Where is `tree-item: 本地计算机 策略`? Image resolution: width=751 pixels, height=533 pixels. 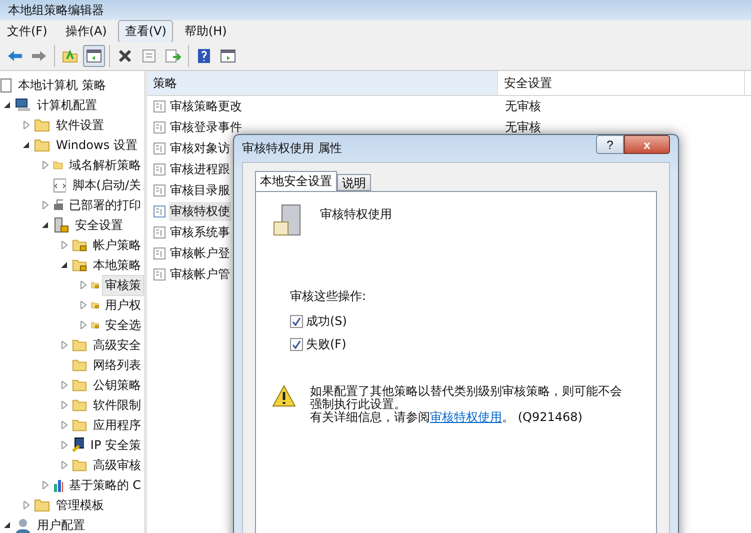 tree-item: 本地计算机 策略 is located at coordinates (62, 85).